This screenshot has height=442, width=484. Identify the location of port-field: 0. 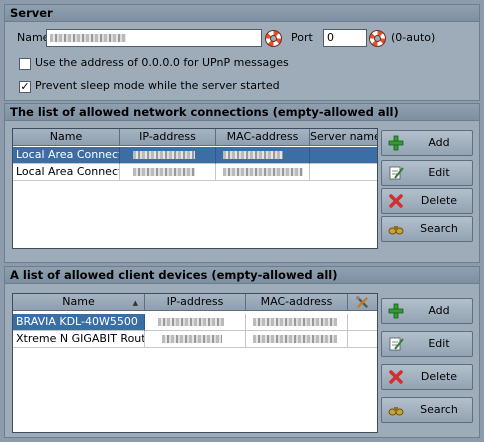
(345, 38).